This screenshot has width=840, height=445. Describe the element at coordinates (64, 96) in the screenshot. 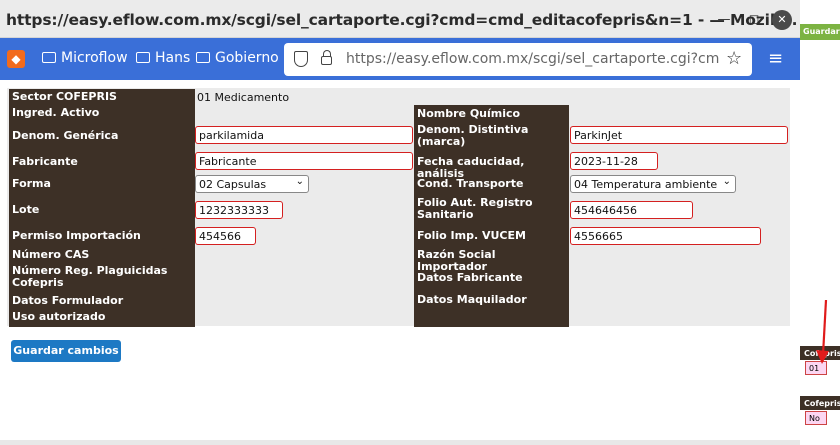

I see `label-sector: Sector COFEPRIS` at that location.